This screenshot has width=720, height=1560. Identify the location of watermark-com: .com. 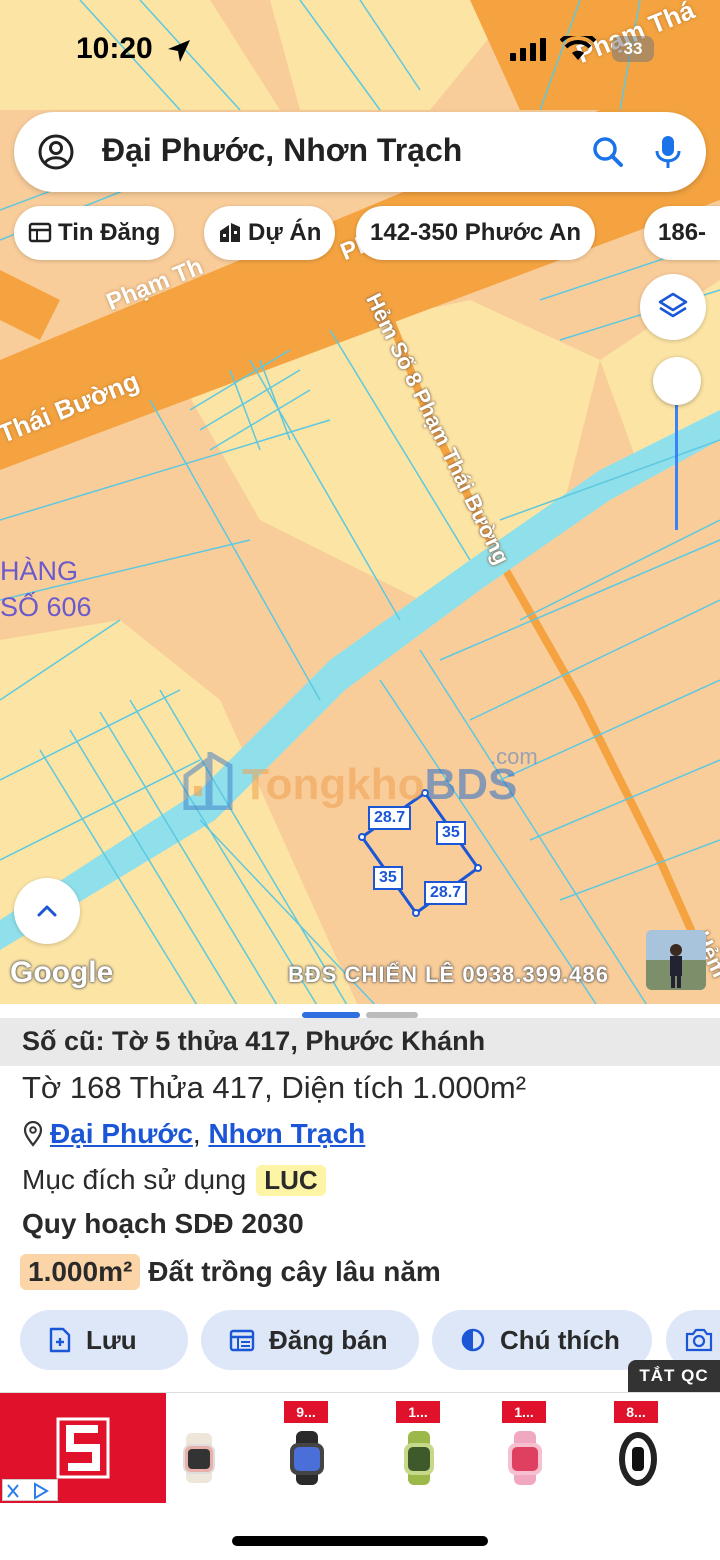
(514, 756).